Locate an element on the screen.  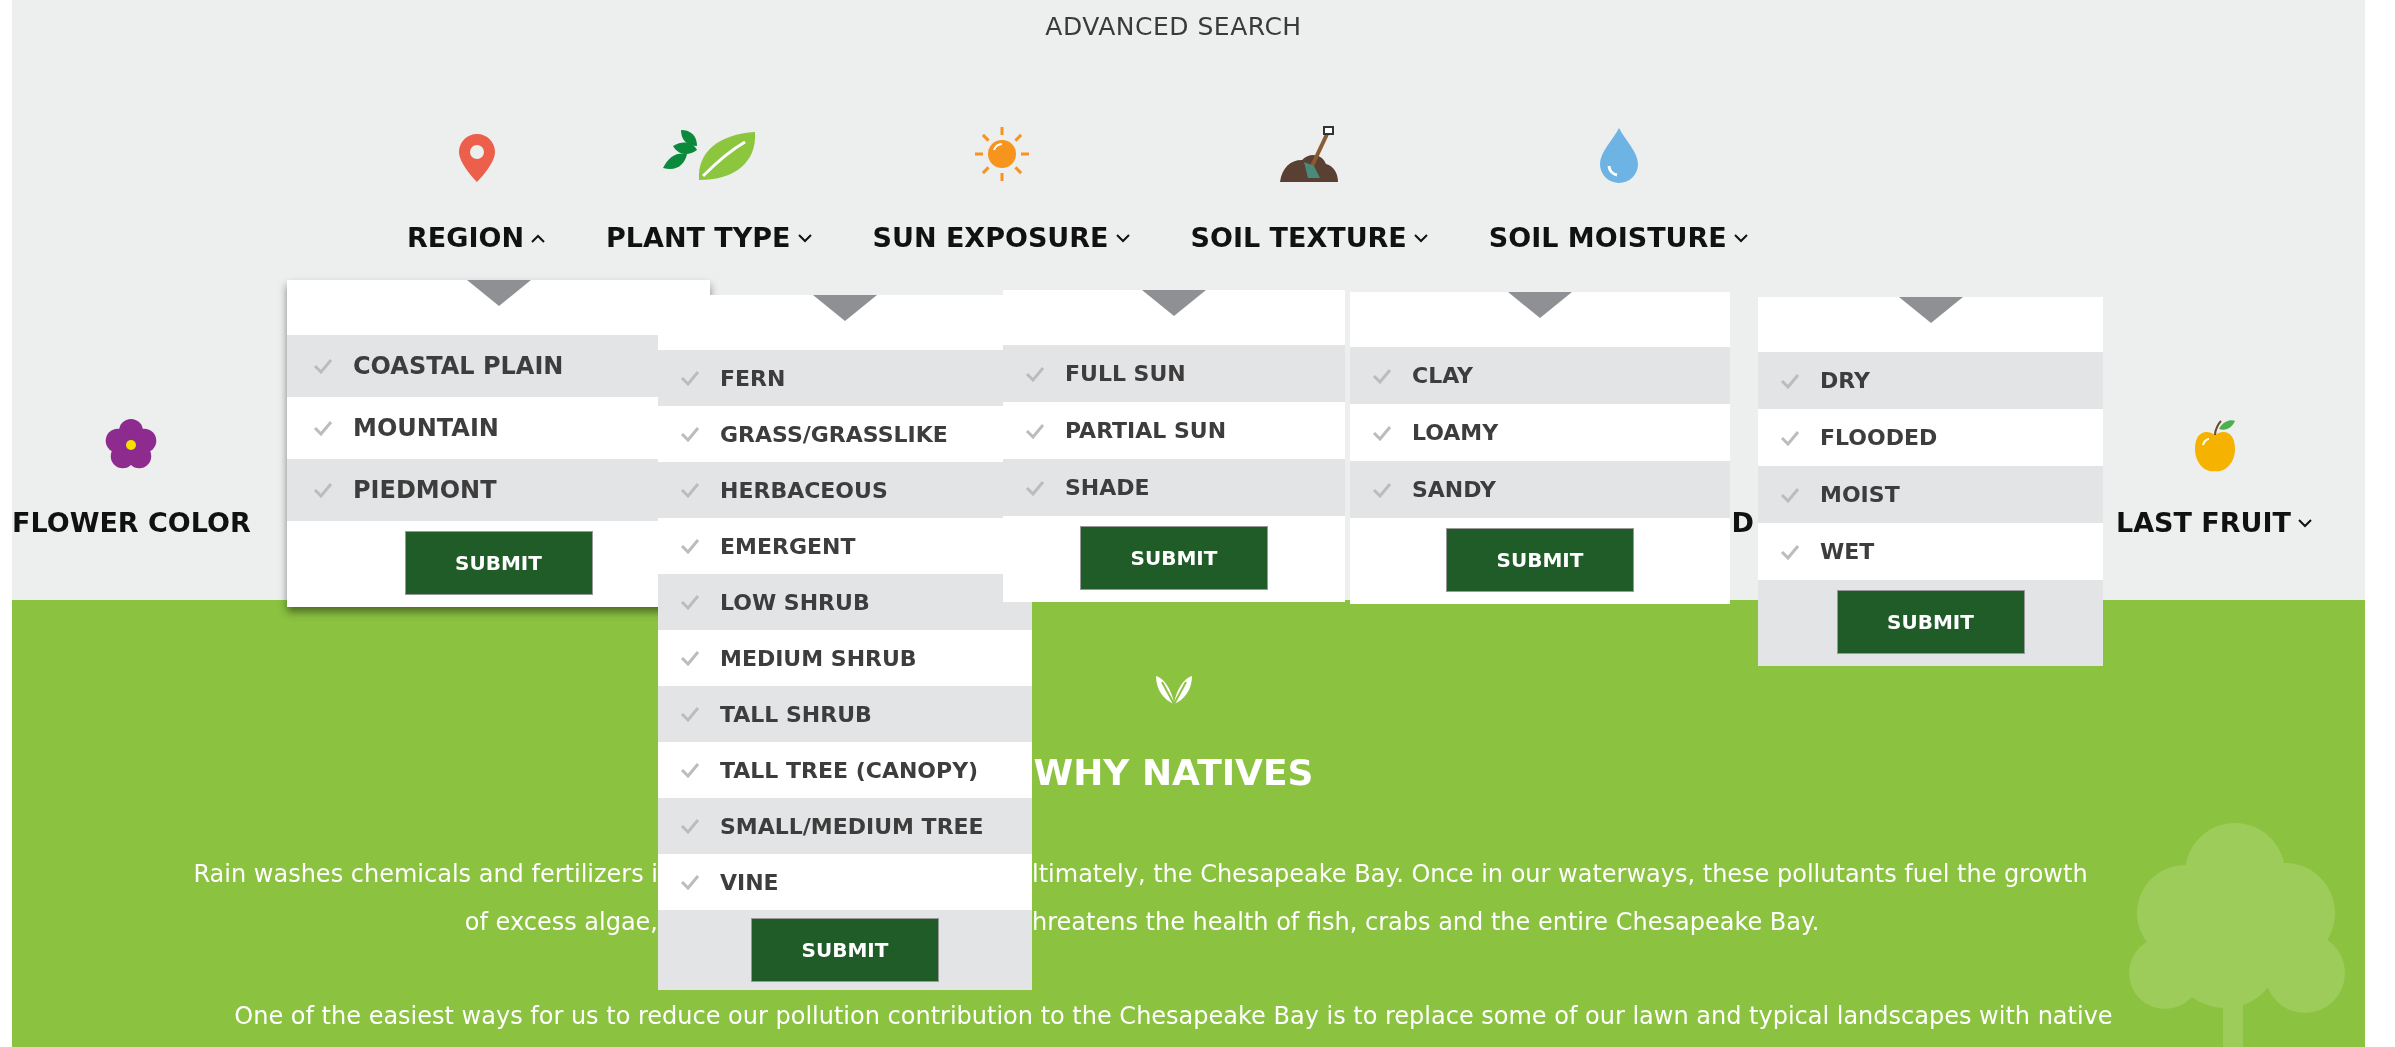
paragraph-text: of excess algae, is located at coordinates (561, 922).